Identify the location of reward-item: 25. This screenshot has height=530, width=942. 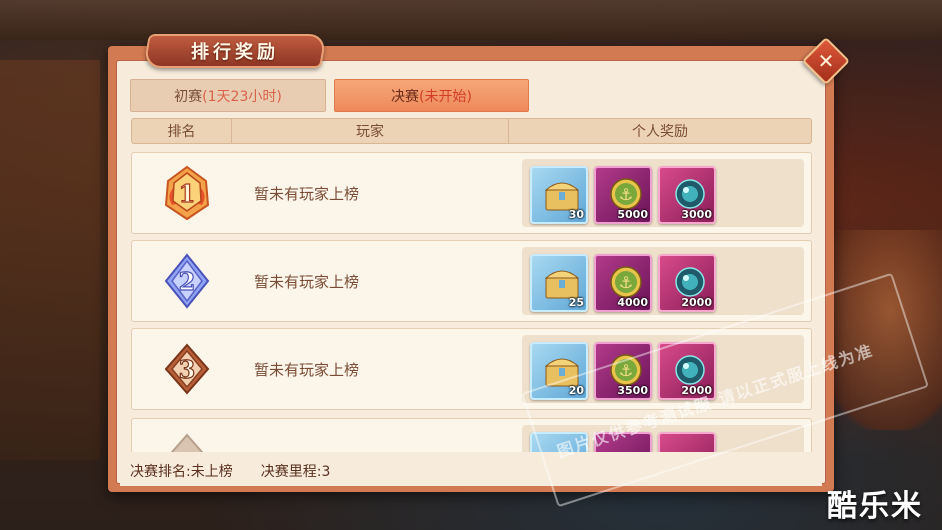
(559, 283).